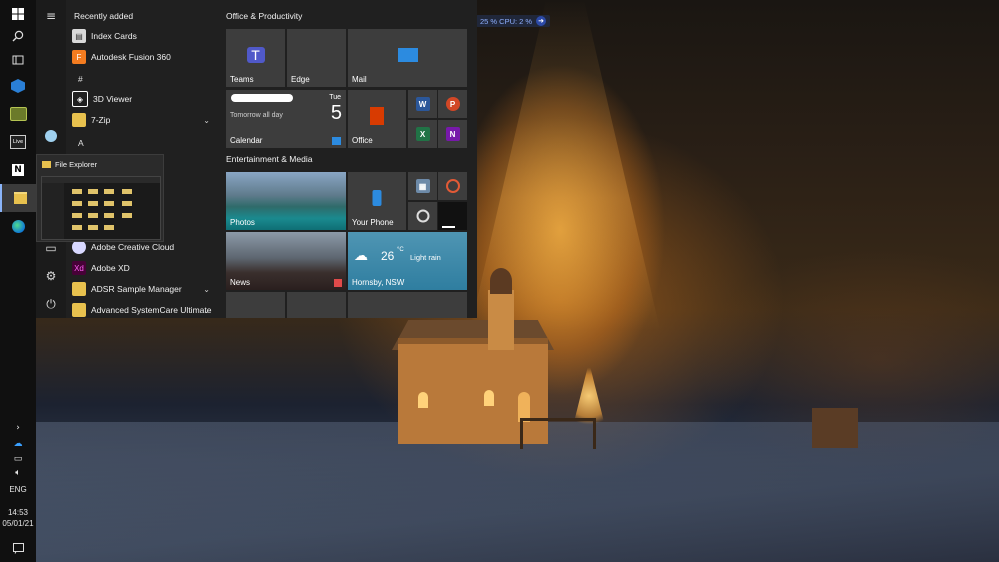 The height and width of the screenshot is (562, 999). What do you see at coordinates (79, 120) in the screenshot?
I see `folder-icon` at bounding box center [79, 120].